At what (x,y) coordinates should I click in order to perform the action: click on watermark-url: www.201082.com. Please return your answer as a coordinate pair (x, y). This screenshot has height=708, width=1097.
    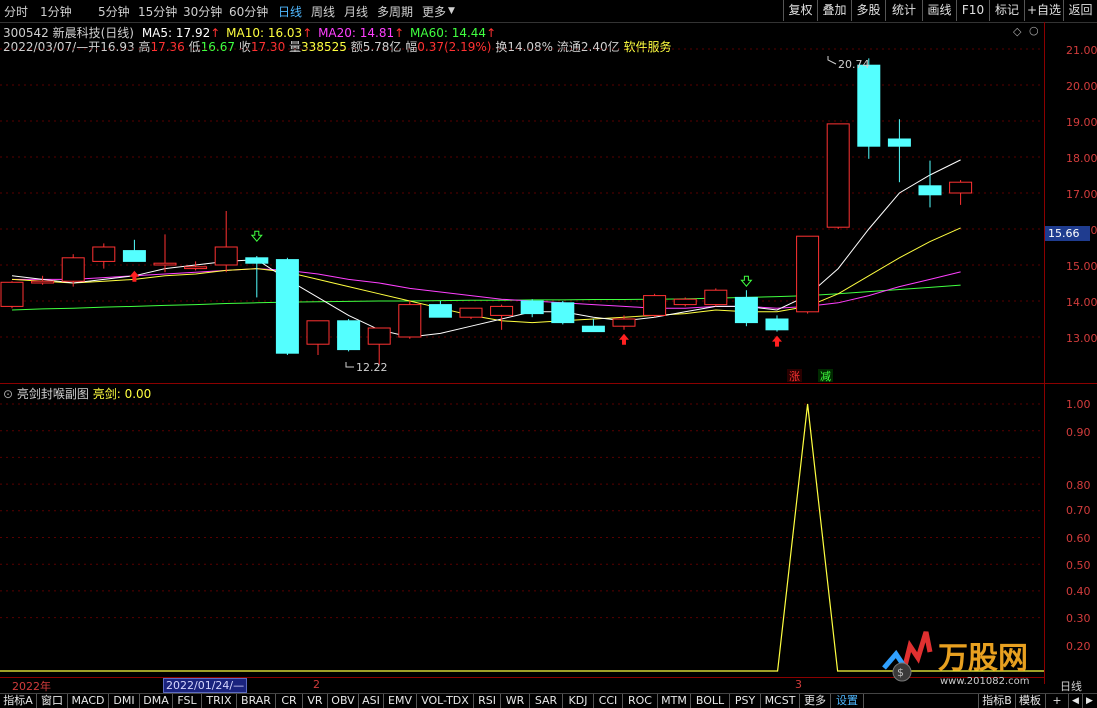
    Looking at the image, I should click on (985, 681).